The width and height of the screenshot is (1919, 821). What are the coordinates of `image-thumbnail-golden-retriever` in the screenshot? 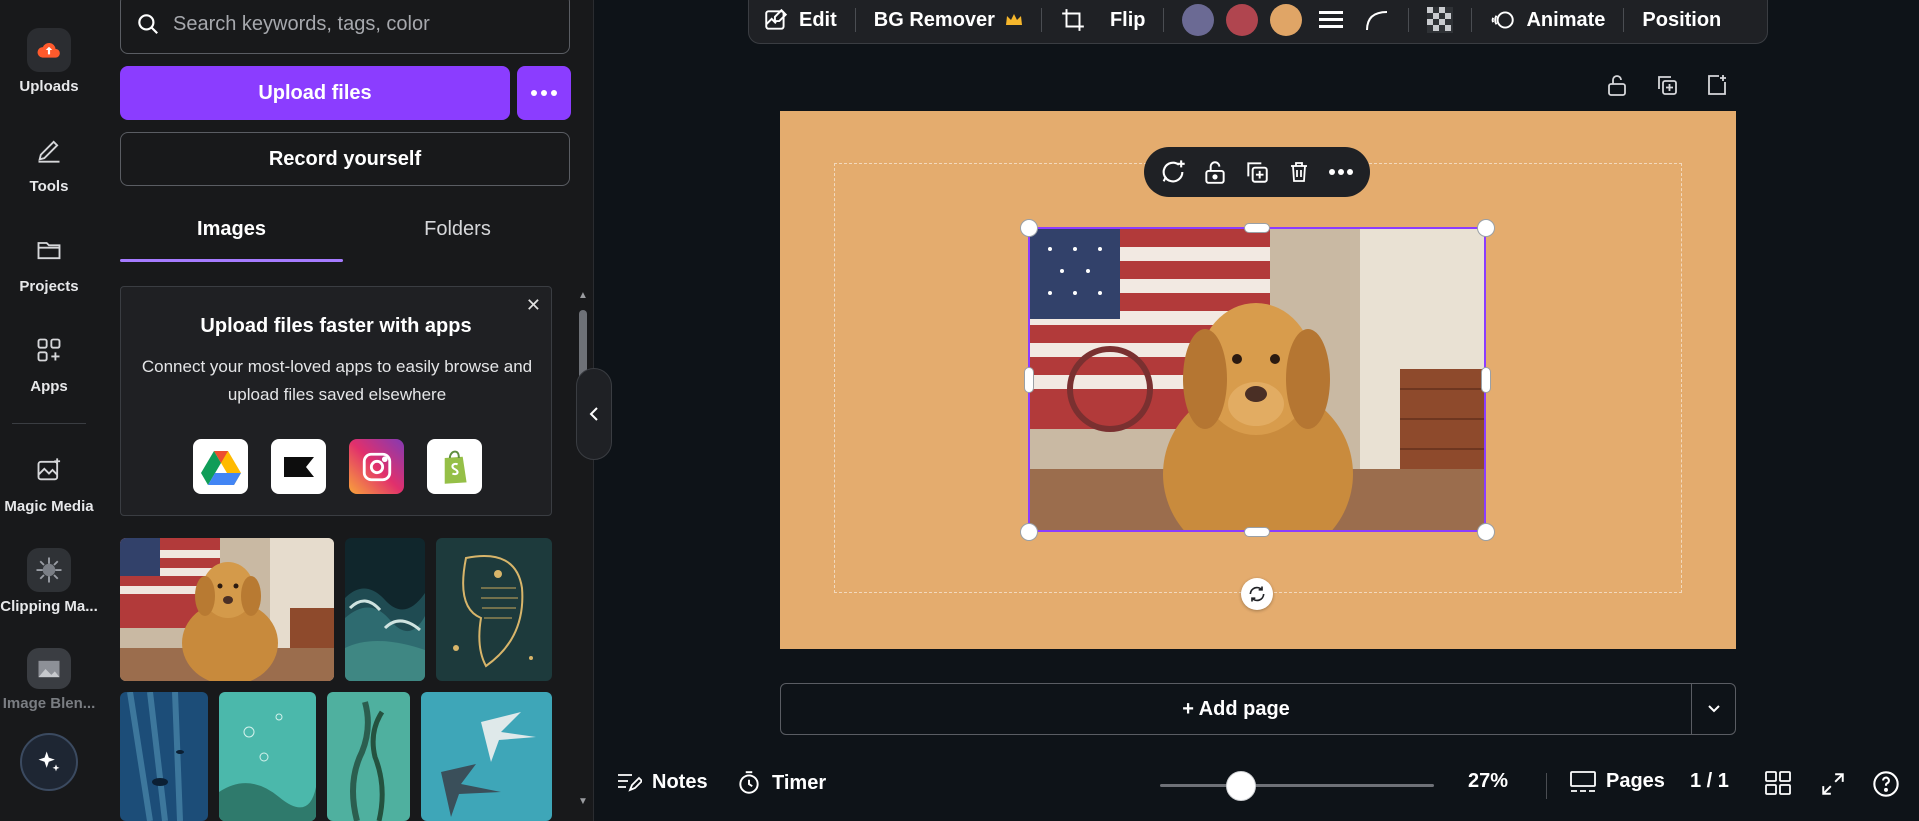 It's located at (227, 609).